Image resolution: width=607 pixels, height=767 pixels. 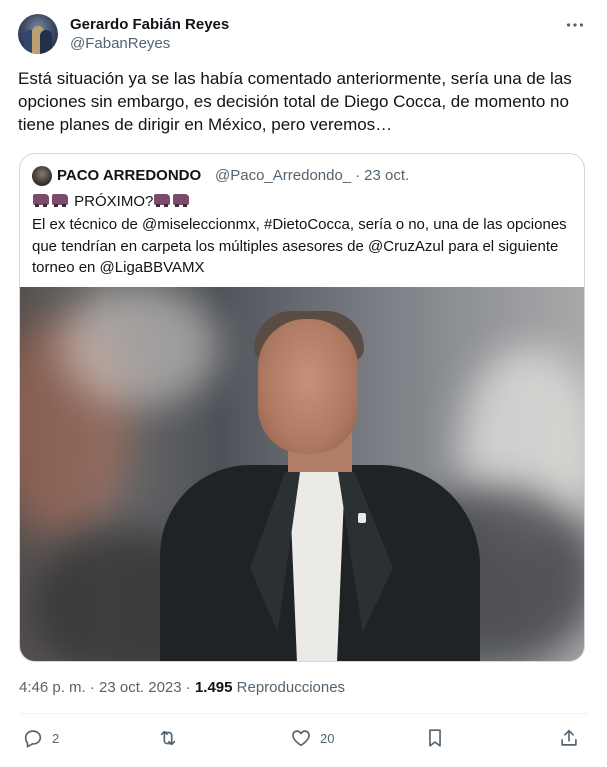 What do you see at coordinates (327, 738) in the screenshot?
I see `like-count: 20` at bounding box center [327, 738].